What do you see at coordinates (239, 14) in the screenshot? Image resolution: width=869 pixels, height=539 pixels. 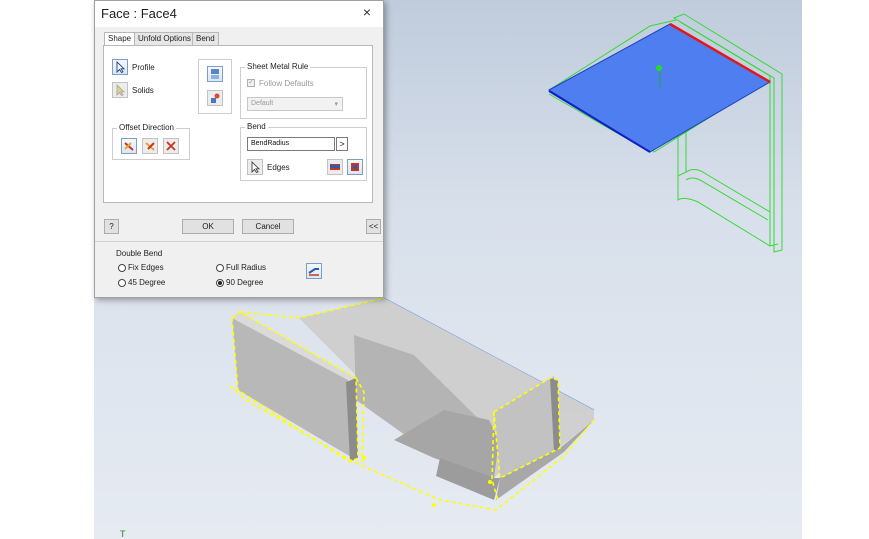 I see `dialog-titlebar: Face : Face4 ×` at bounding box center [239, 14].